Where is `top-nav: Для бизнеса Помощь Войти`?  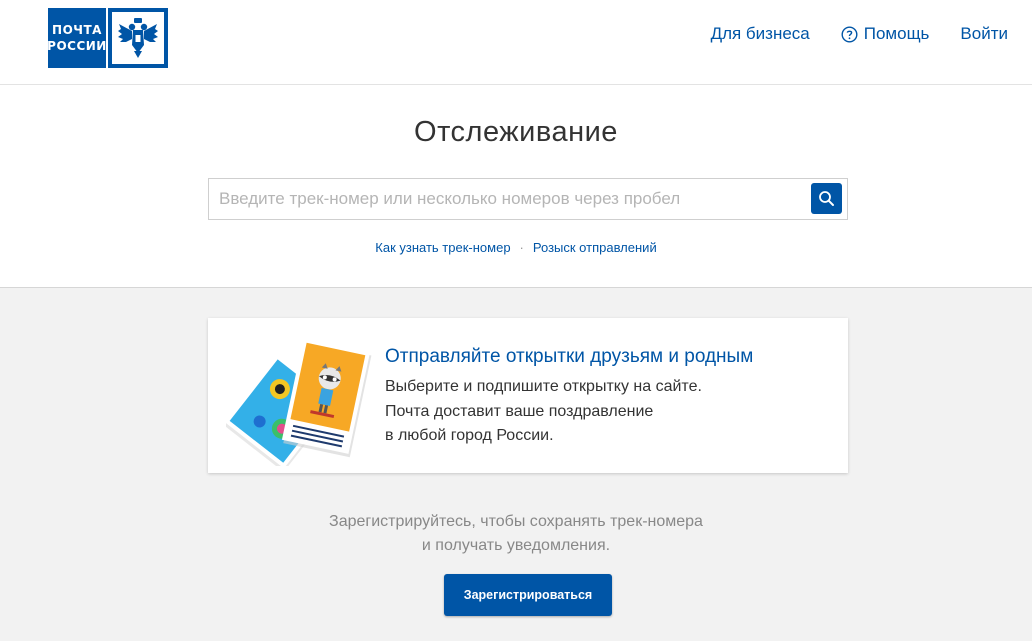
top-nav: Для бизнеса Помощь Войти is located at coordinates (859, 34).